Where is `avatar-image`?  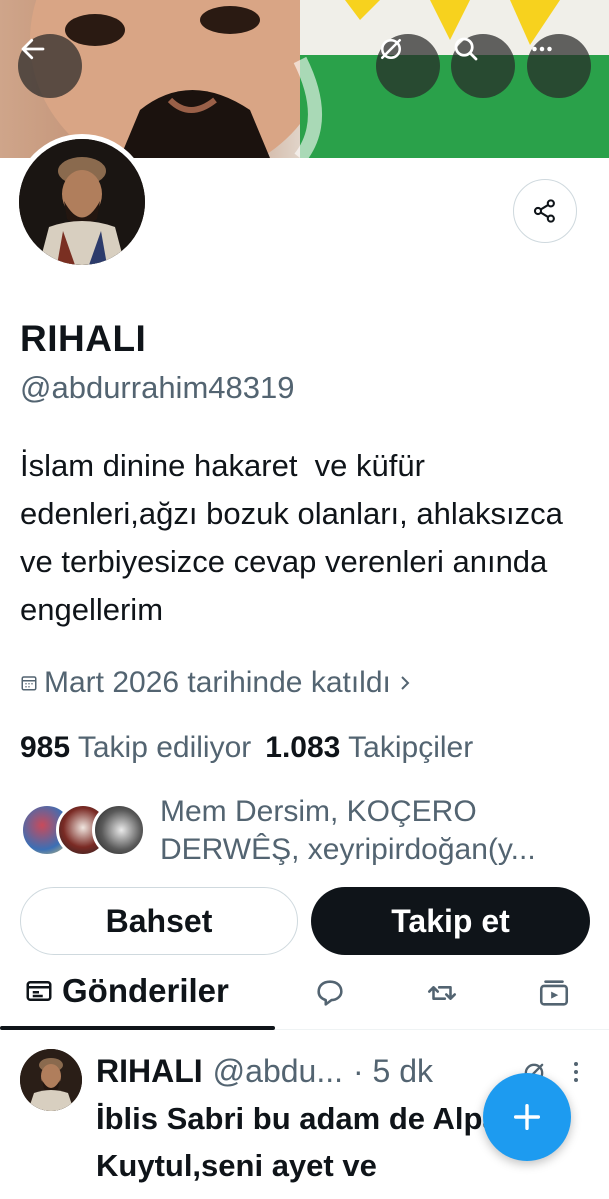
avatar-image is located at coordinates (82, 202).